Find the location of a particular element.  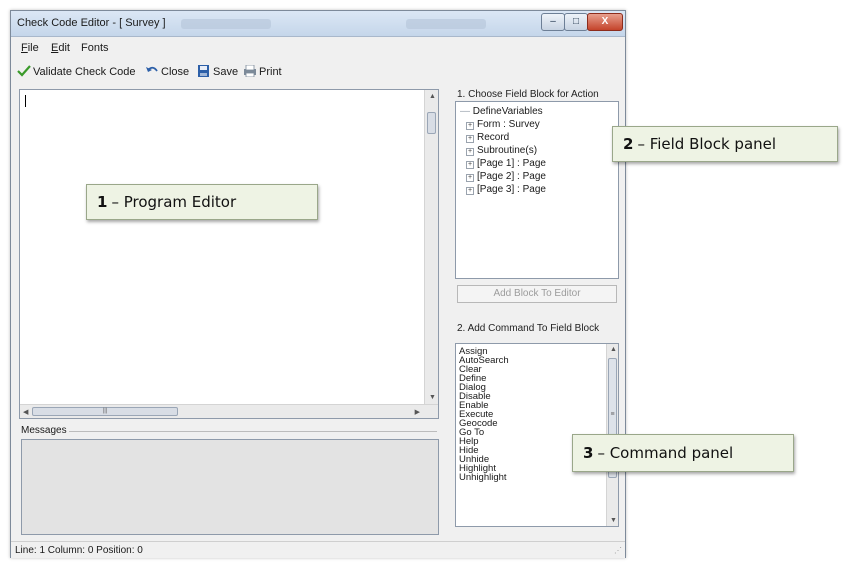

messages-divider is located at coordinates (253, 431).